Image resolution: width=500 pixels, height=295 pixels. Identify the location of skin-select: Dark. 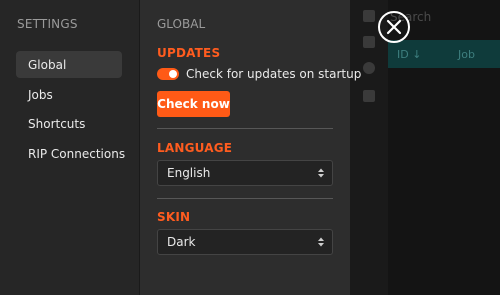
(245, 242).